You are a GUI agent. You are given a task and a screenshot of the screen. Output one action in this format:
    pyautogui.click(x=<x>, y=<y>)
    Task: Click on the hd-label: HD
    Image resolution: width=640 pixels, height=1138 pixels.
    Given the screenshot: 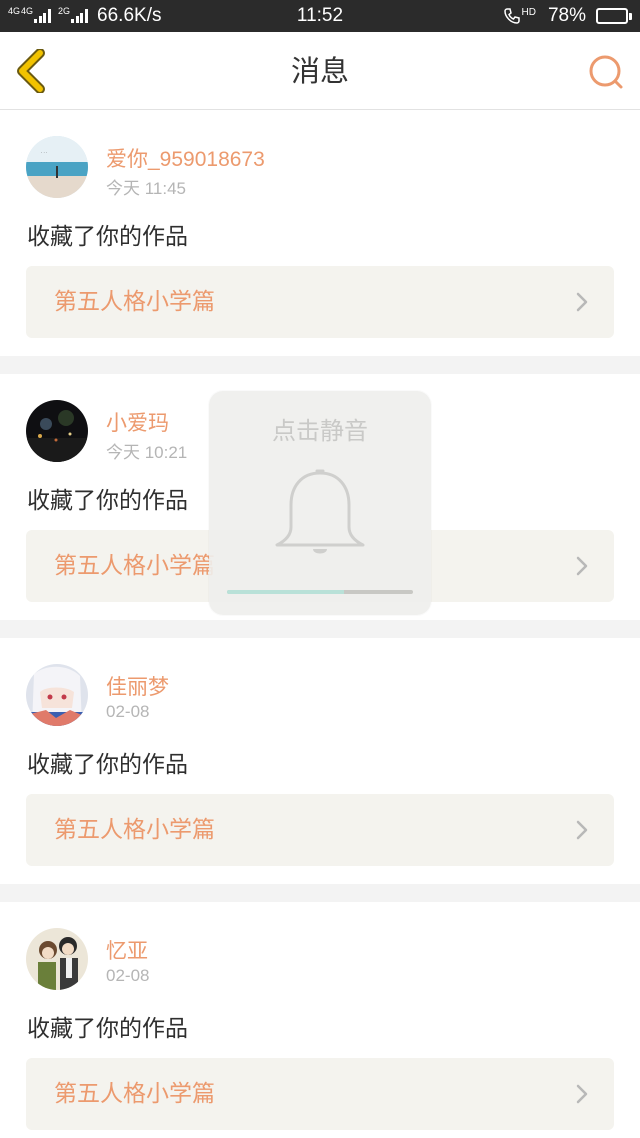 What is the action you would take?
    pyautogui.click(x=528, y=12)
    